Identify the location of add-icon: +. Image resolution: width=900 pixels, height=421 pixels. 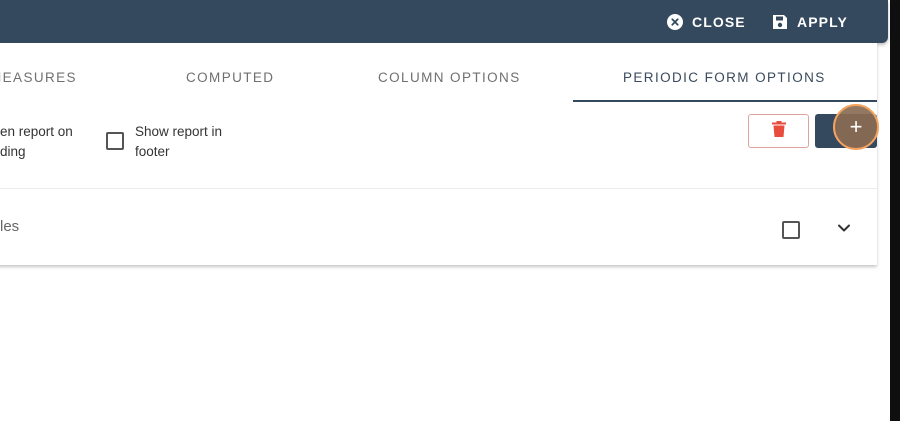
(856, 127).